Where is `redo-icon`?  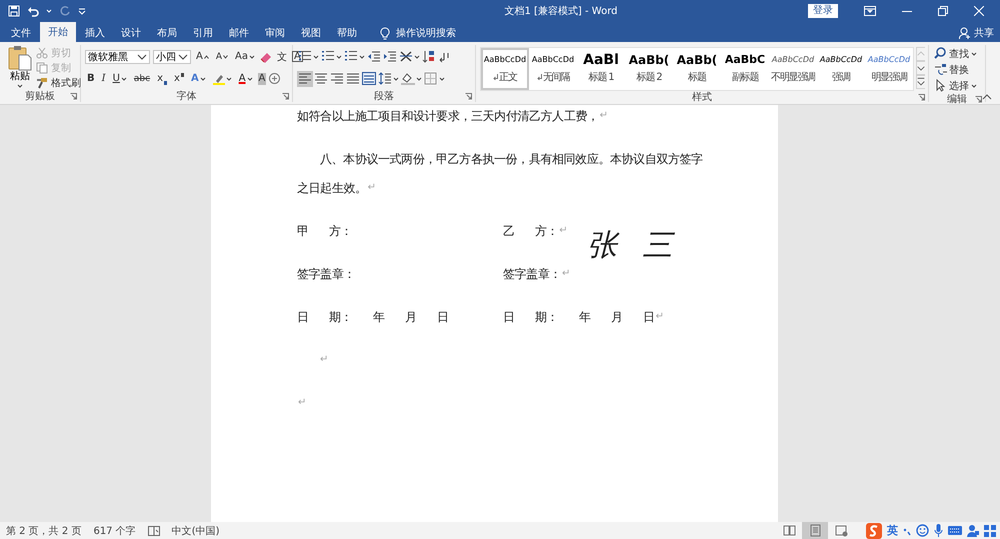
redo-icon is located at coordinates (65, 11).